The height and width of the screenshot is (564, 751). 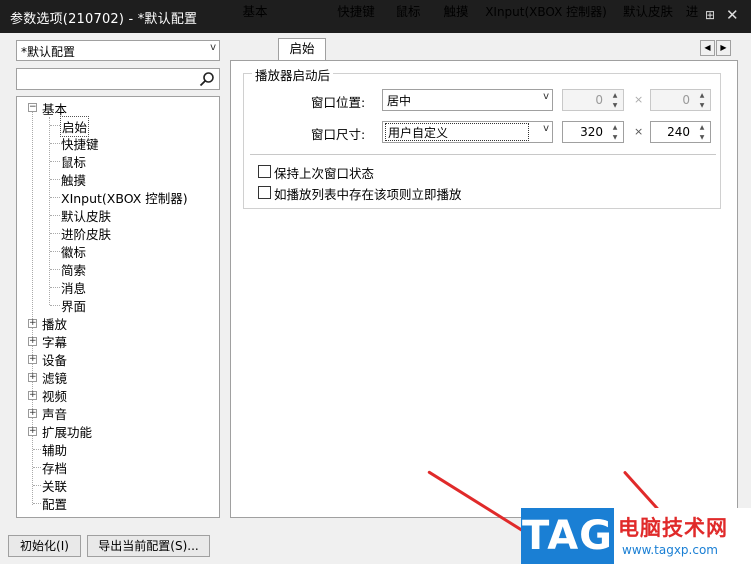 I want to click on tree-node-filters: 滤镜, so click(x=54, y=377).